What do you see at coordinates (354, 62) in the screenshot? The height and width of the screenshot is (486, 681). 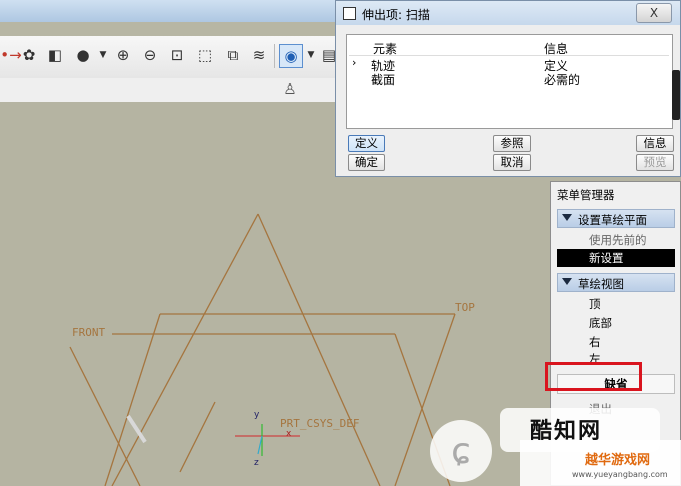 I see `current-row-chevron-icon: ›` at bounding box center [354, 62].